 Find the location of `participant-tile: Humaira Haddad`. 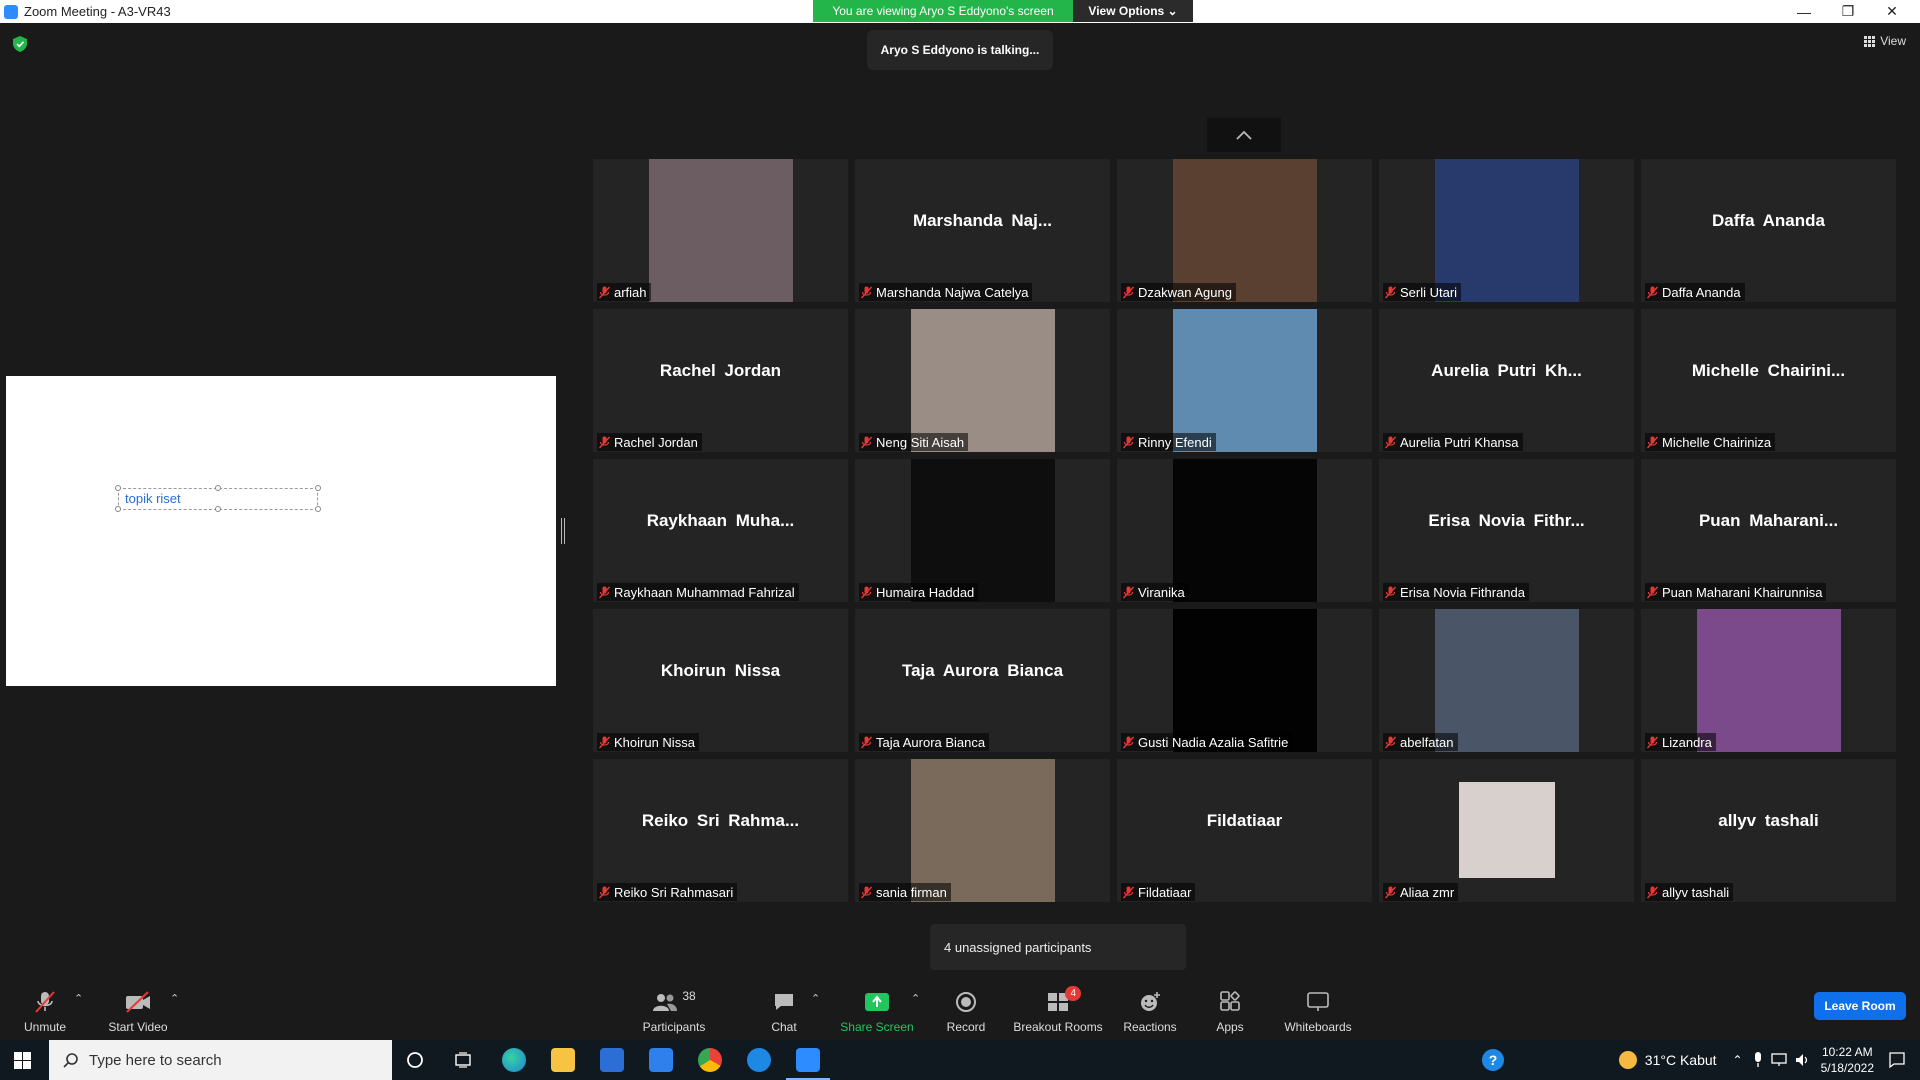

participant-tile: Humaira Haddad is located at coordinates (982, 530).